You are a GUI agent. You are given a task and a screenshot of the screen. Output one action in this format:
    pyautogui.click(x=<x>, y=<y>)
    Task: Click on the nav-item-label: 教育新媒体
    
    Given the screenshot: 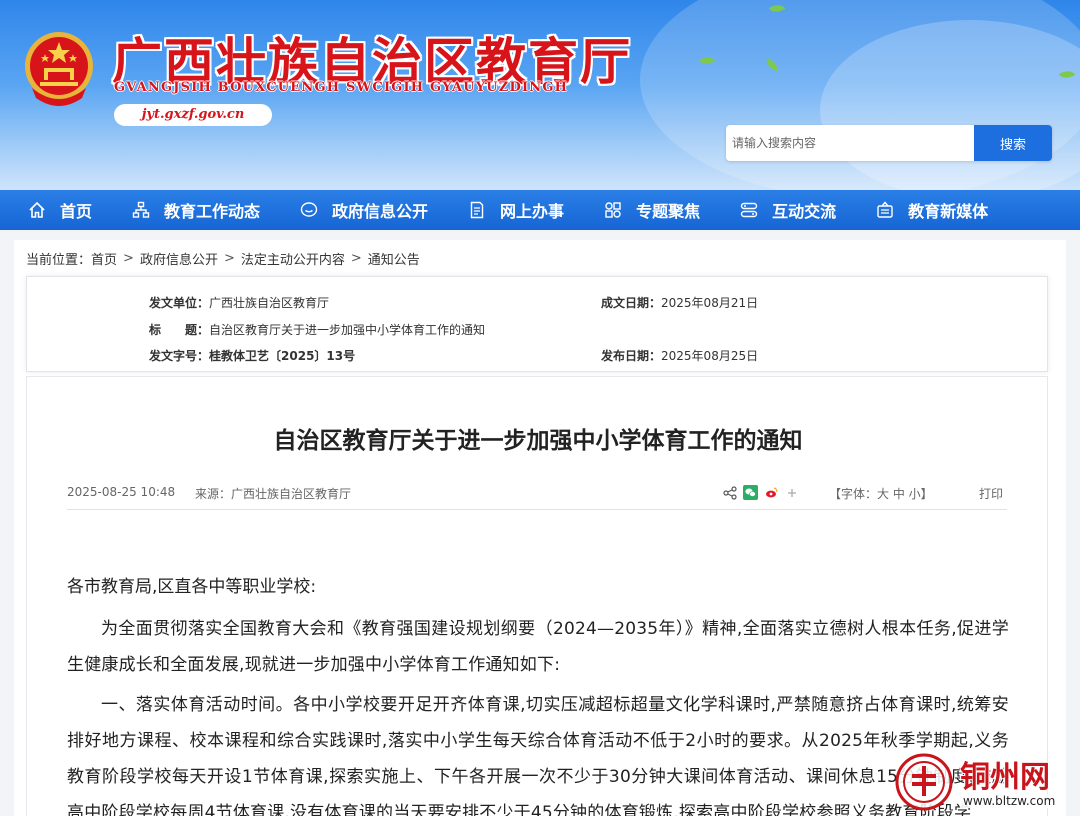 What is the action you would take?
    pyautogui.click(x=948, y=211)
    